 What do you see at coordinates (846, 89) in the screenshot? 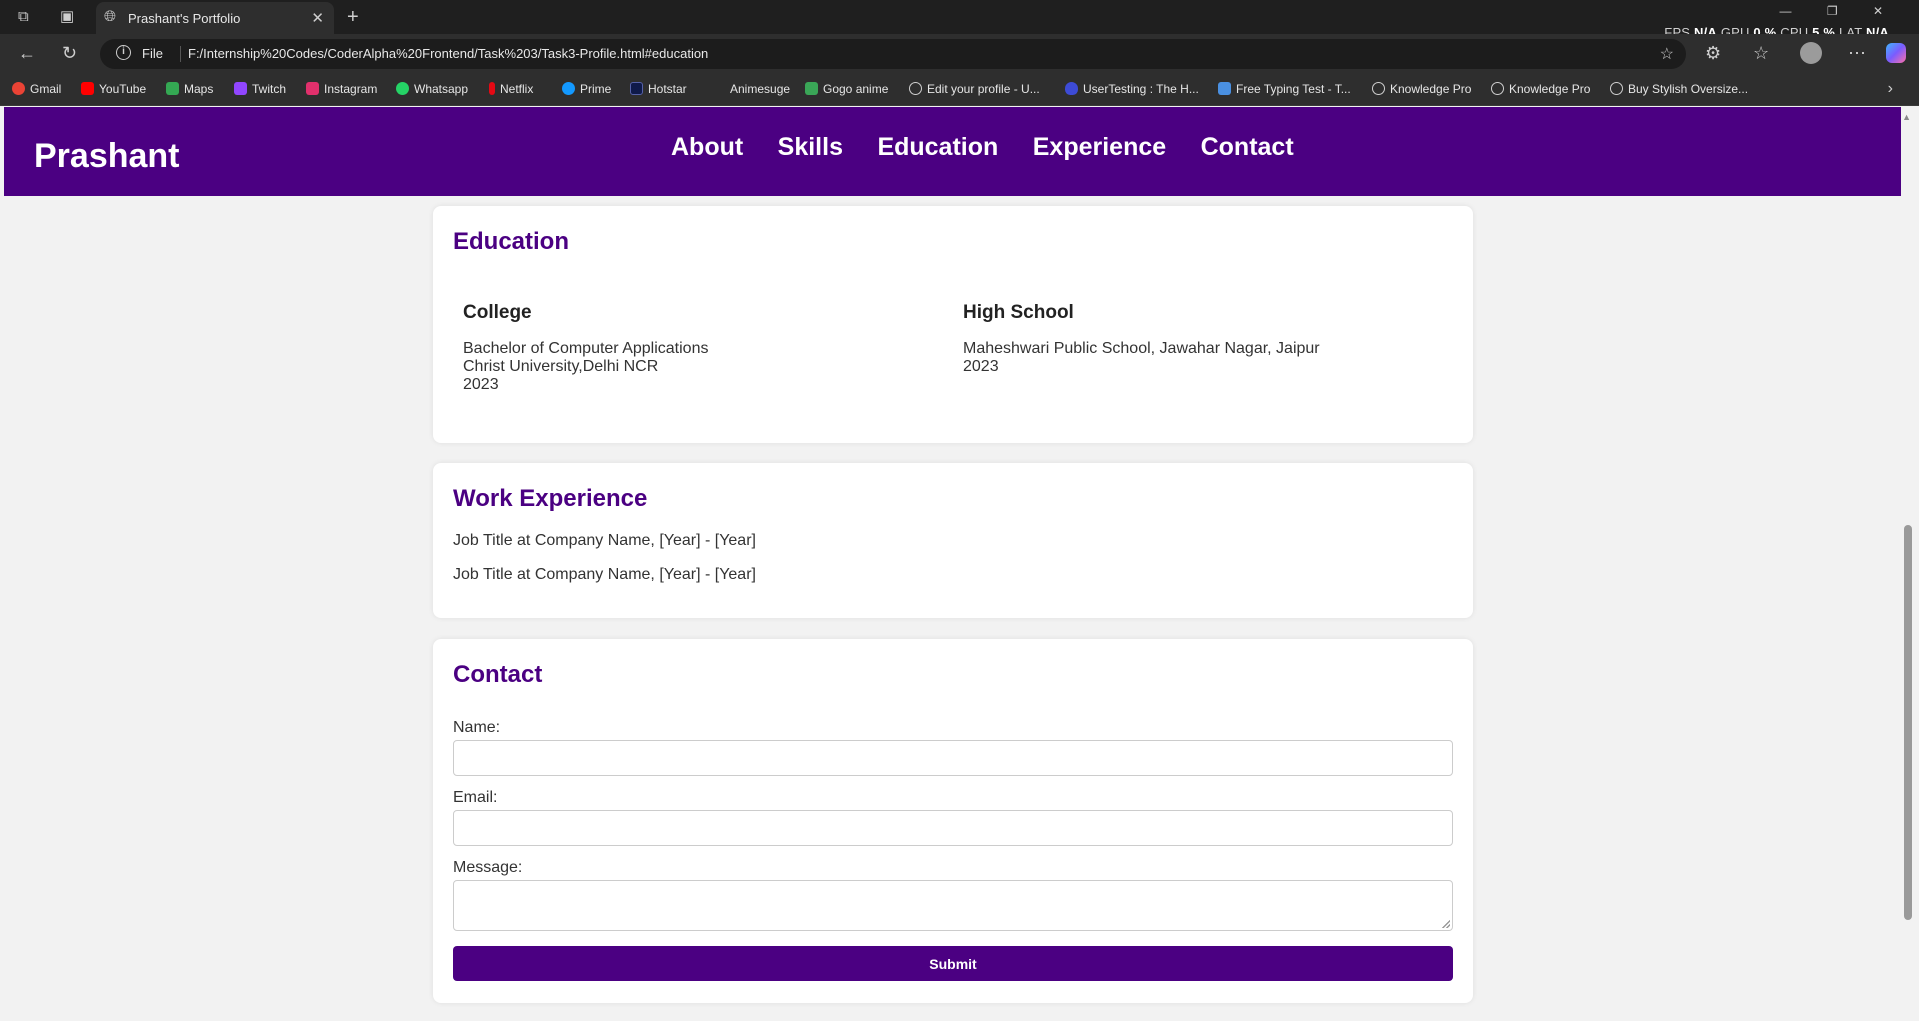
I see `bookmark-gogoanime: Gogo anime` at bounding box center [846, 89].